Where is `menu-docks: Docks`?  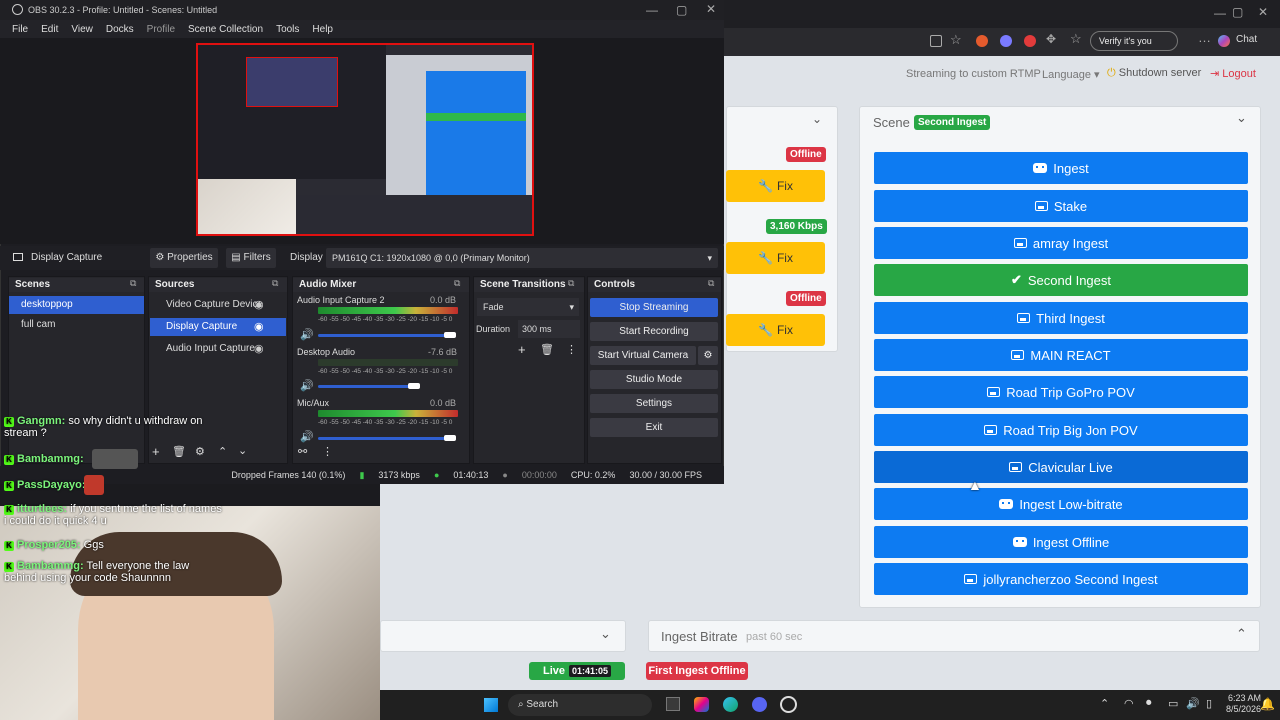
menu-docks: Docks is located at coordinates (120, 29).